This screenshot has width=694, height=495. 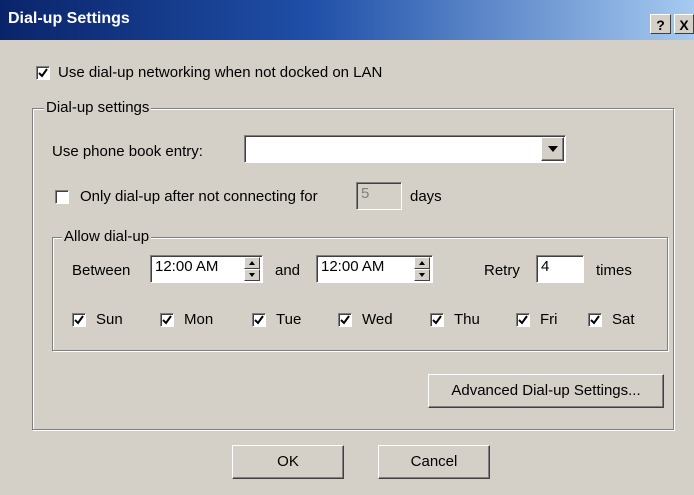 I want to click on use-dialup-checkbox, so click(x=43, y=73).